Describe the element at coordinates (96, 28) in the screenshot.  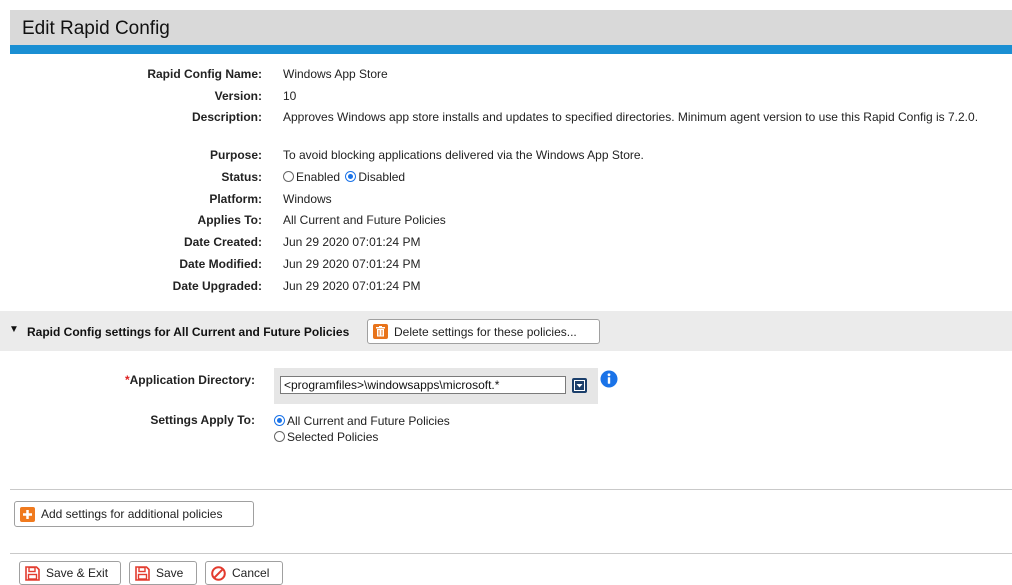
I see `page-title: Edit Rapid Config` at that location.